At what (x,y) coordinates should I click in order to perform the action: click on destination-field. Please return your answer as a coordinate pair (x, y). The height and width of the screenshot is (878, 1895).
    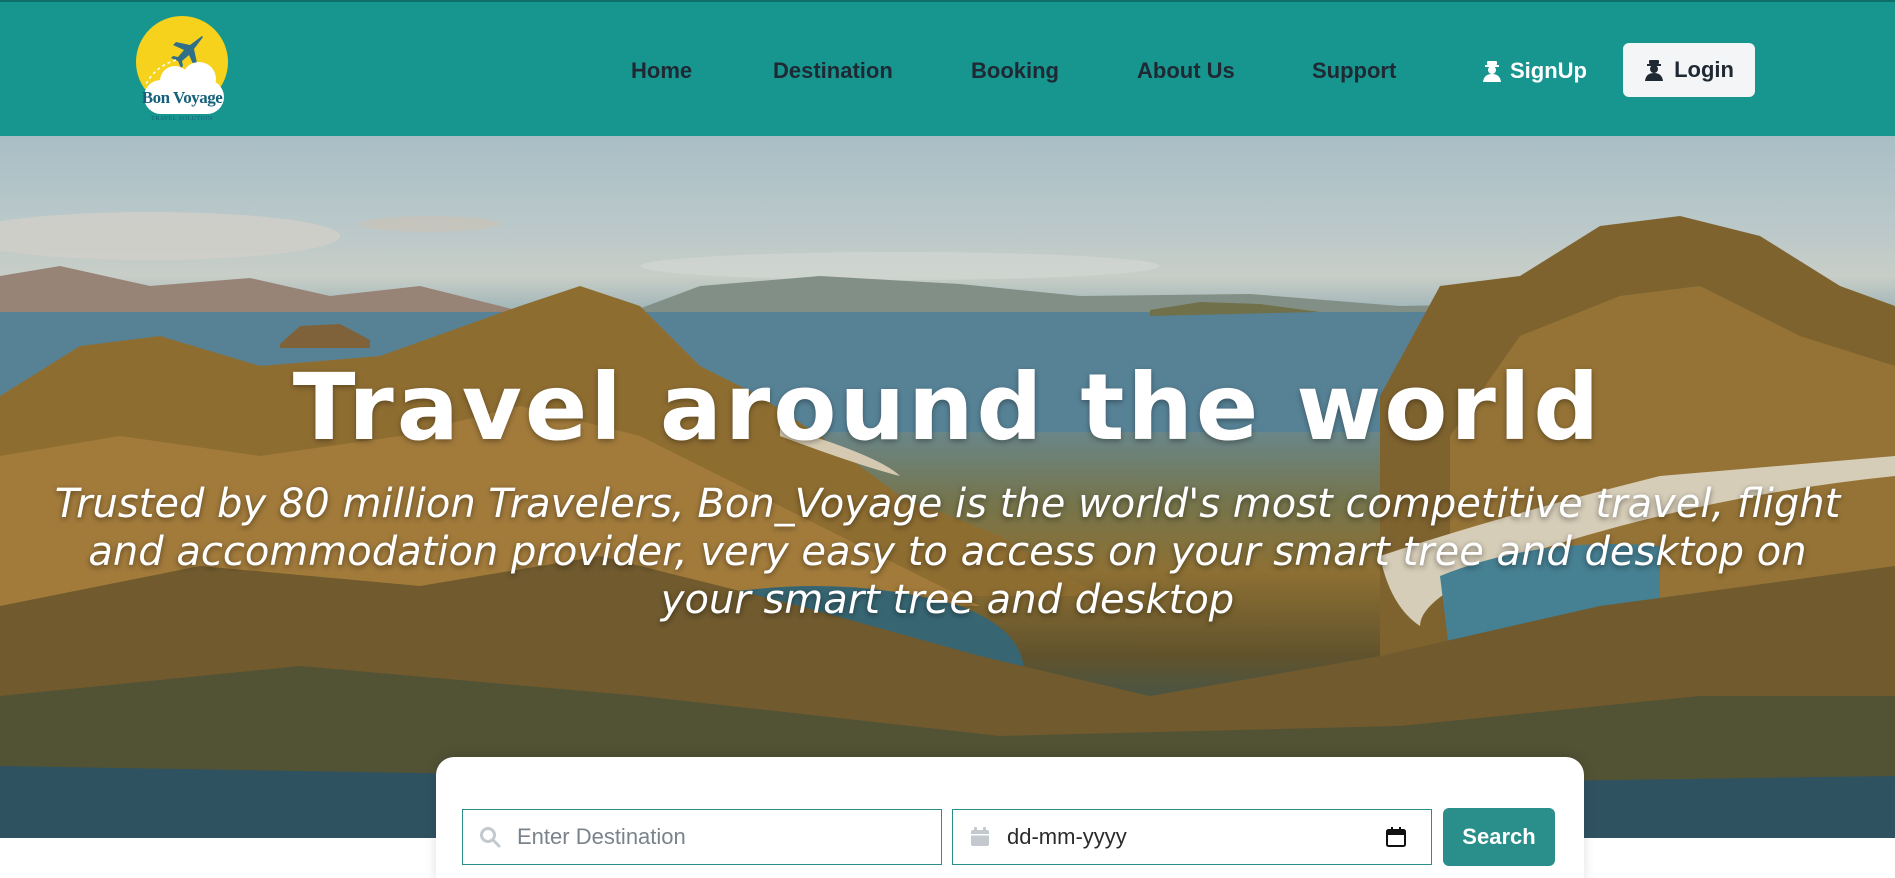
    Looking at the image, I should click on (702, 837).